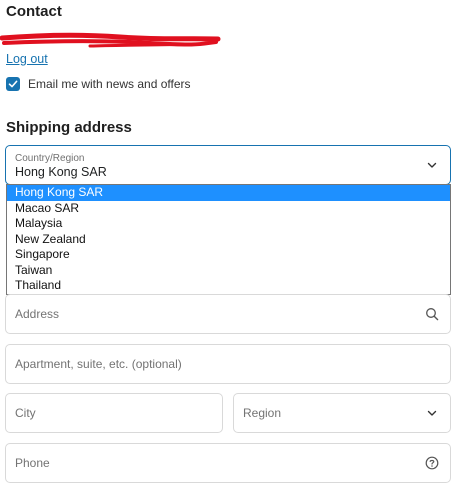  Describe the element at coordinates (262, 413) in the screenshot. I see `region-placeholder: Region` at that location.